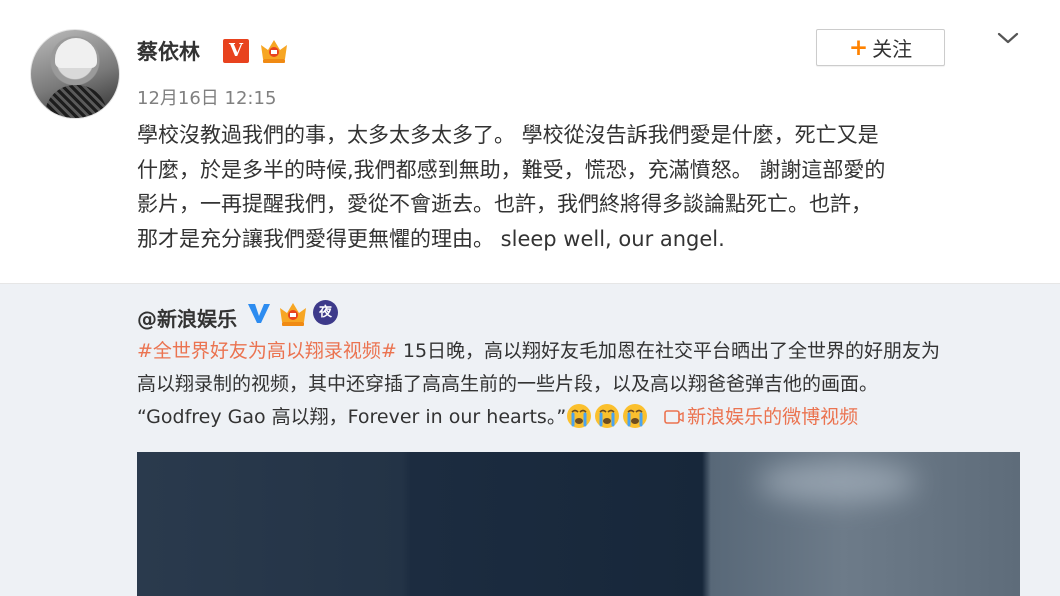 Image resolution: width=1060 pixels, height=596 pixels. What do you see at coordinates (236, 51) in the screenshot?
I see `verified-badge-icon: V` at bounding box center [236, 51].